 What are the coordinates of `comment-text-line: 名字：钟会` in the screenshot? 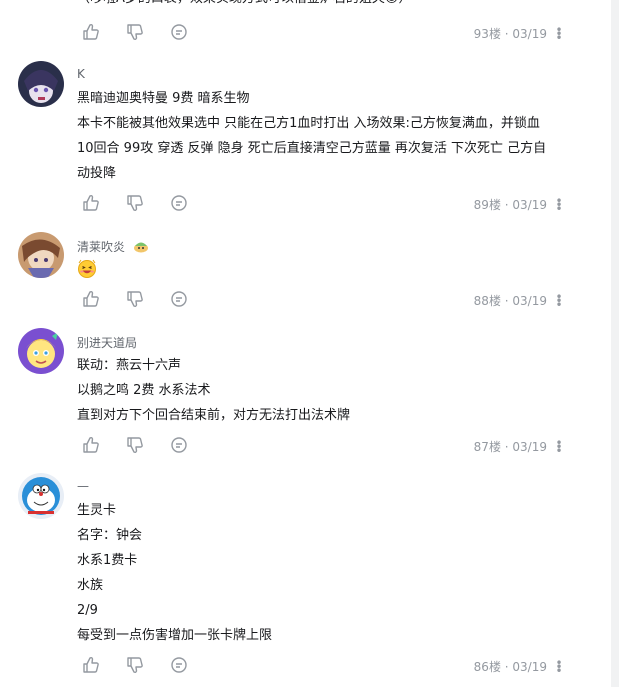 It's located at (110, 535).